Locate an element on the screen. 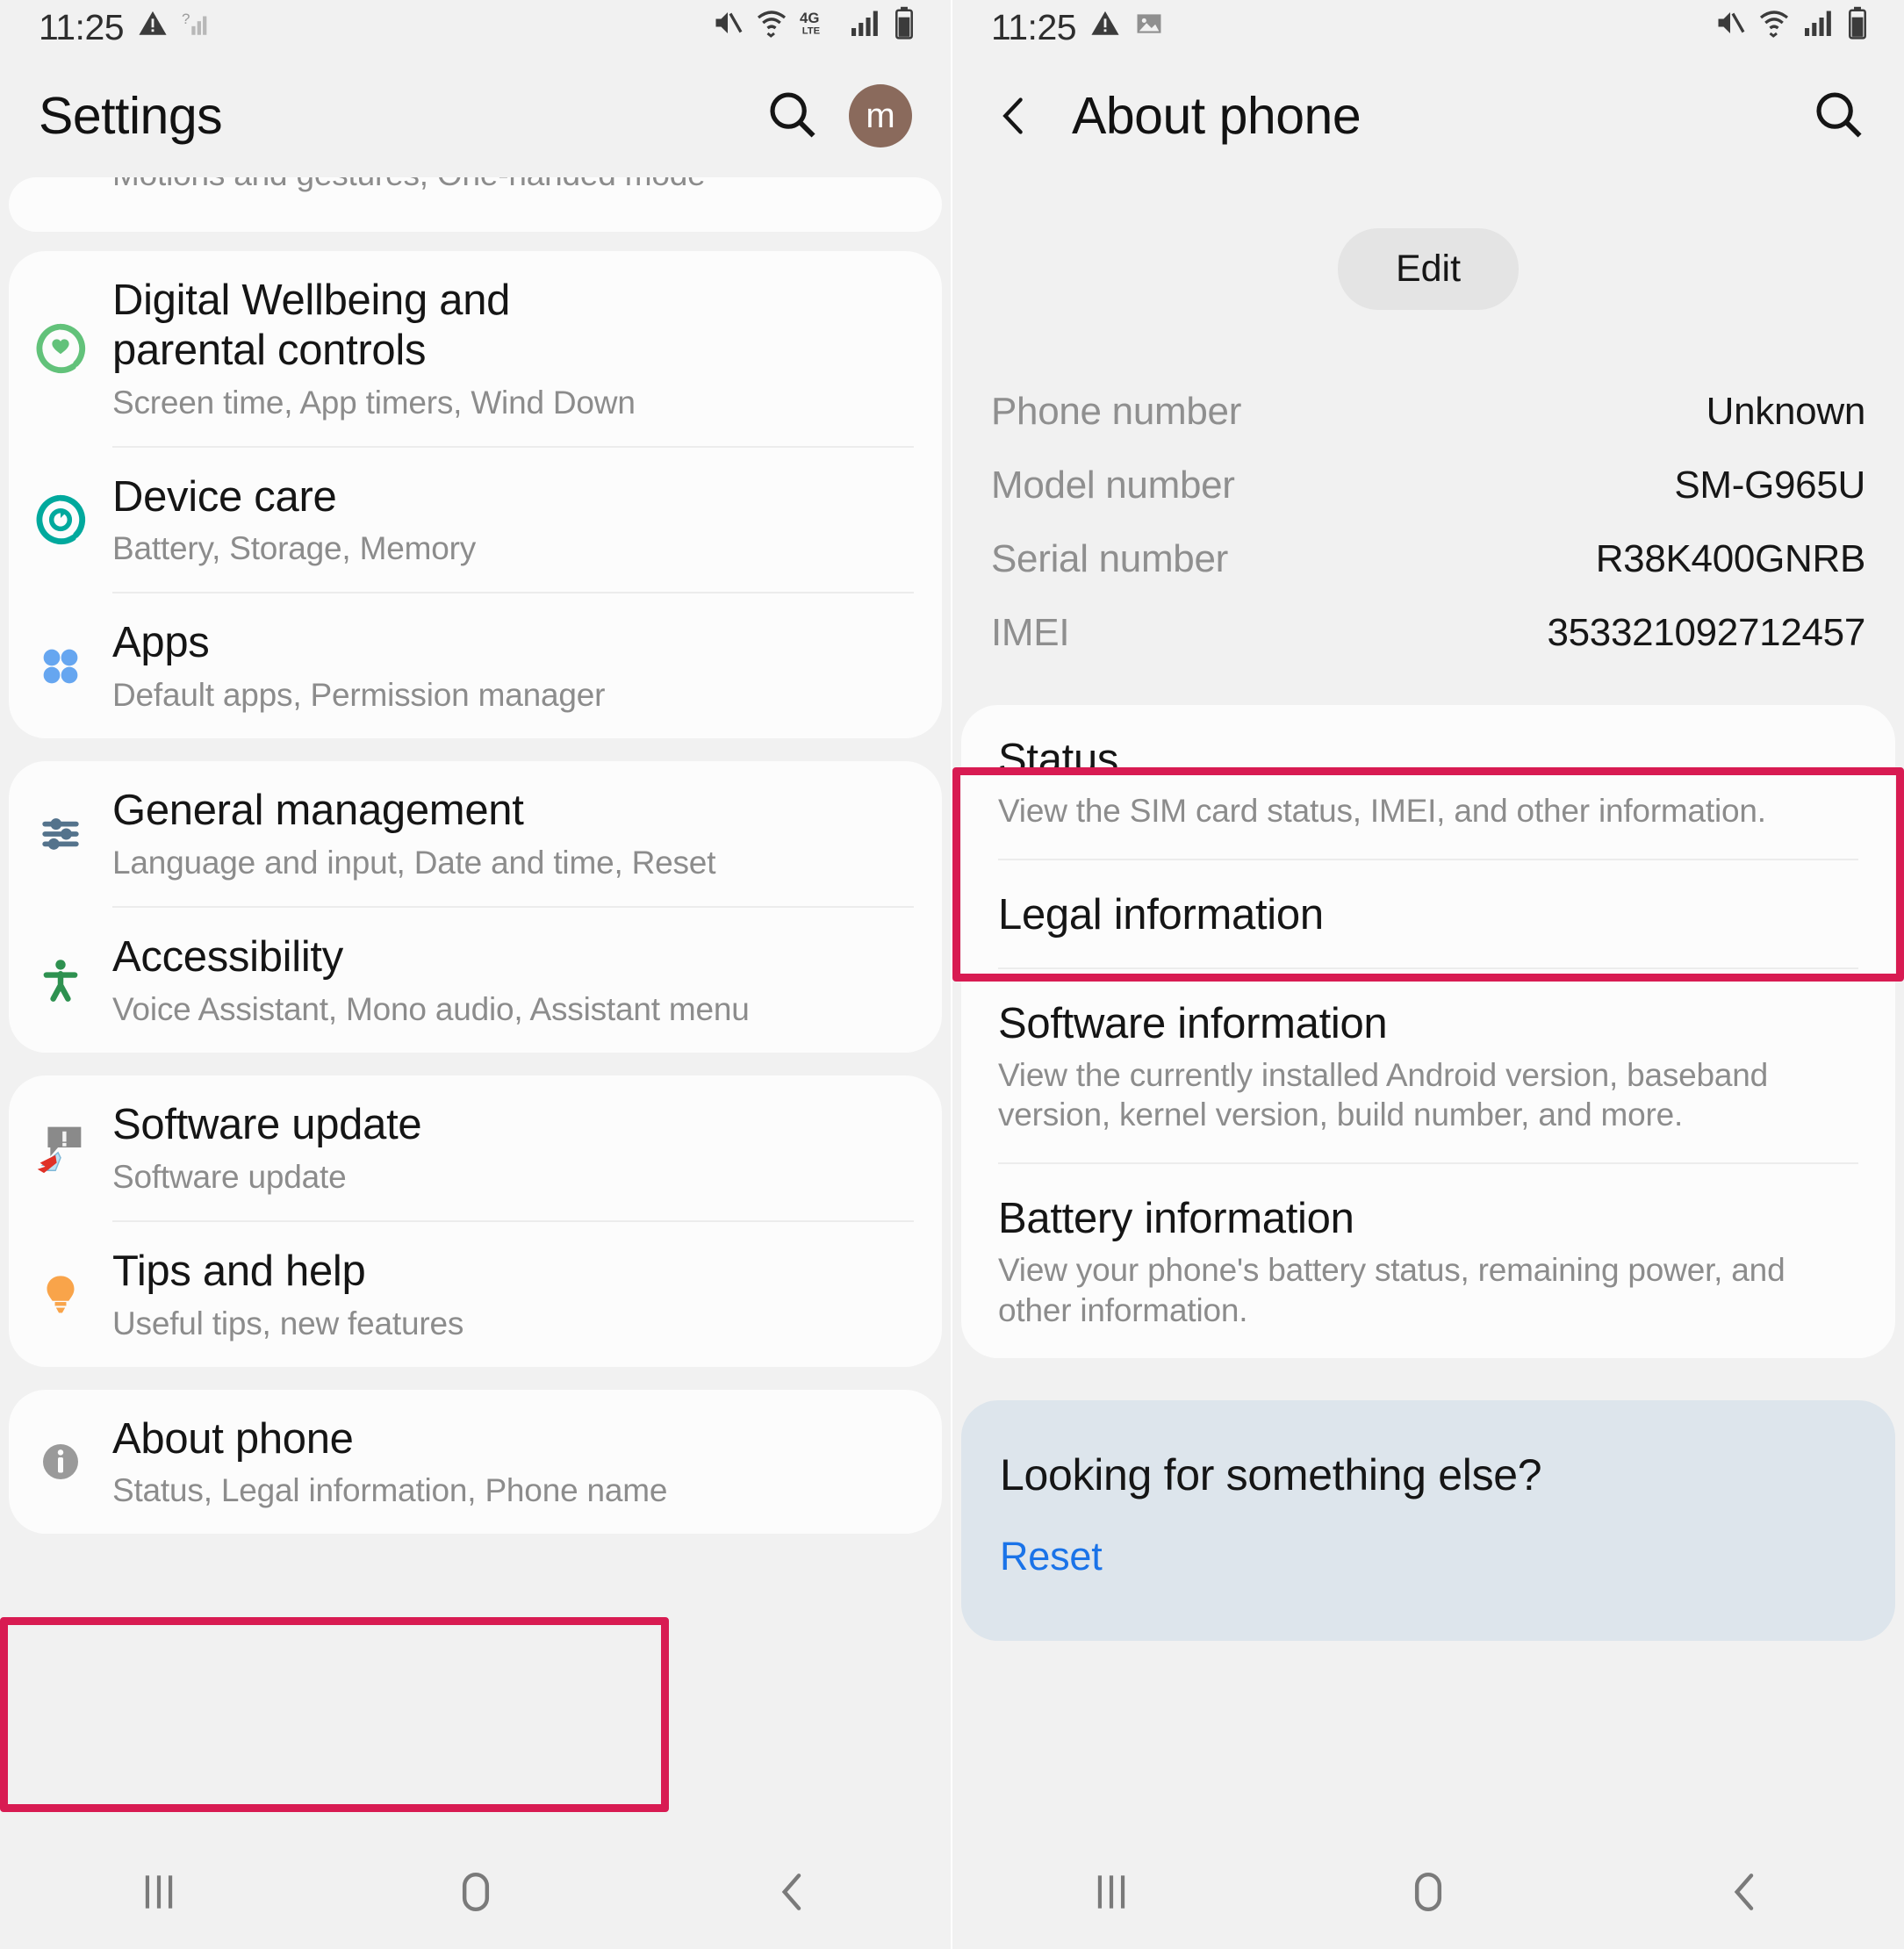 The width and height of the screenshot is (1904, 1949). detail-value: R38K400GNRB is located at coordinates (1730, 558).